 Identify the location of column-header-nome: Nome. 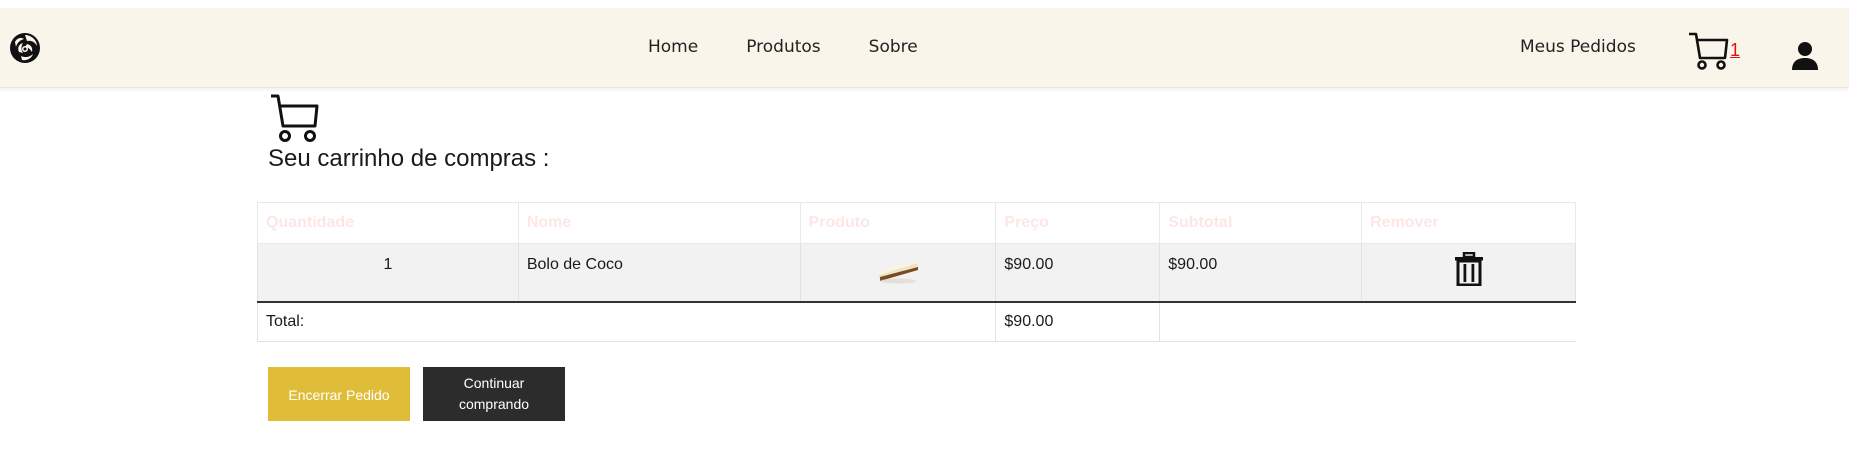
(659, 223).